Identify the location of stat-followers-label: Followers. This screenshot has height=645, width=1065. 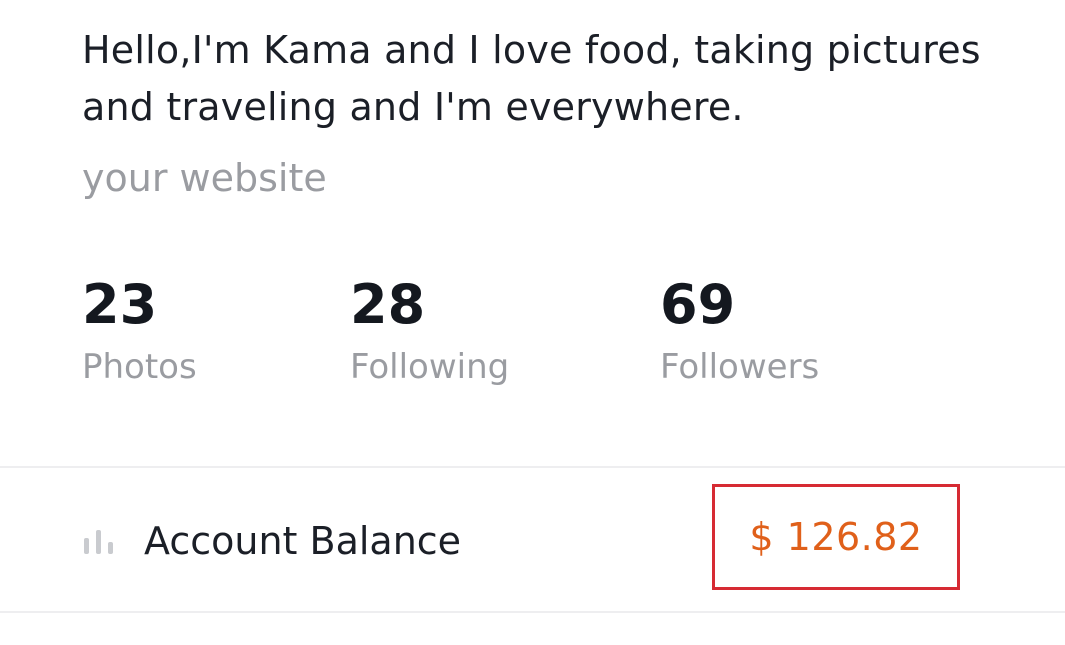
(740, 367).